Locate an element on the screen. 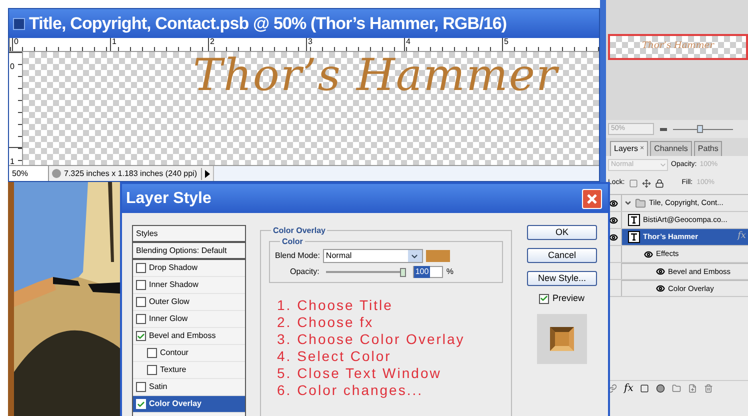 Image resolution: width=748 pixels, height=416 pixels. zoom-out-icon is located at coordinates (663, 129).